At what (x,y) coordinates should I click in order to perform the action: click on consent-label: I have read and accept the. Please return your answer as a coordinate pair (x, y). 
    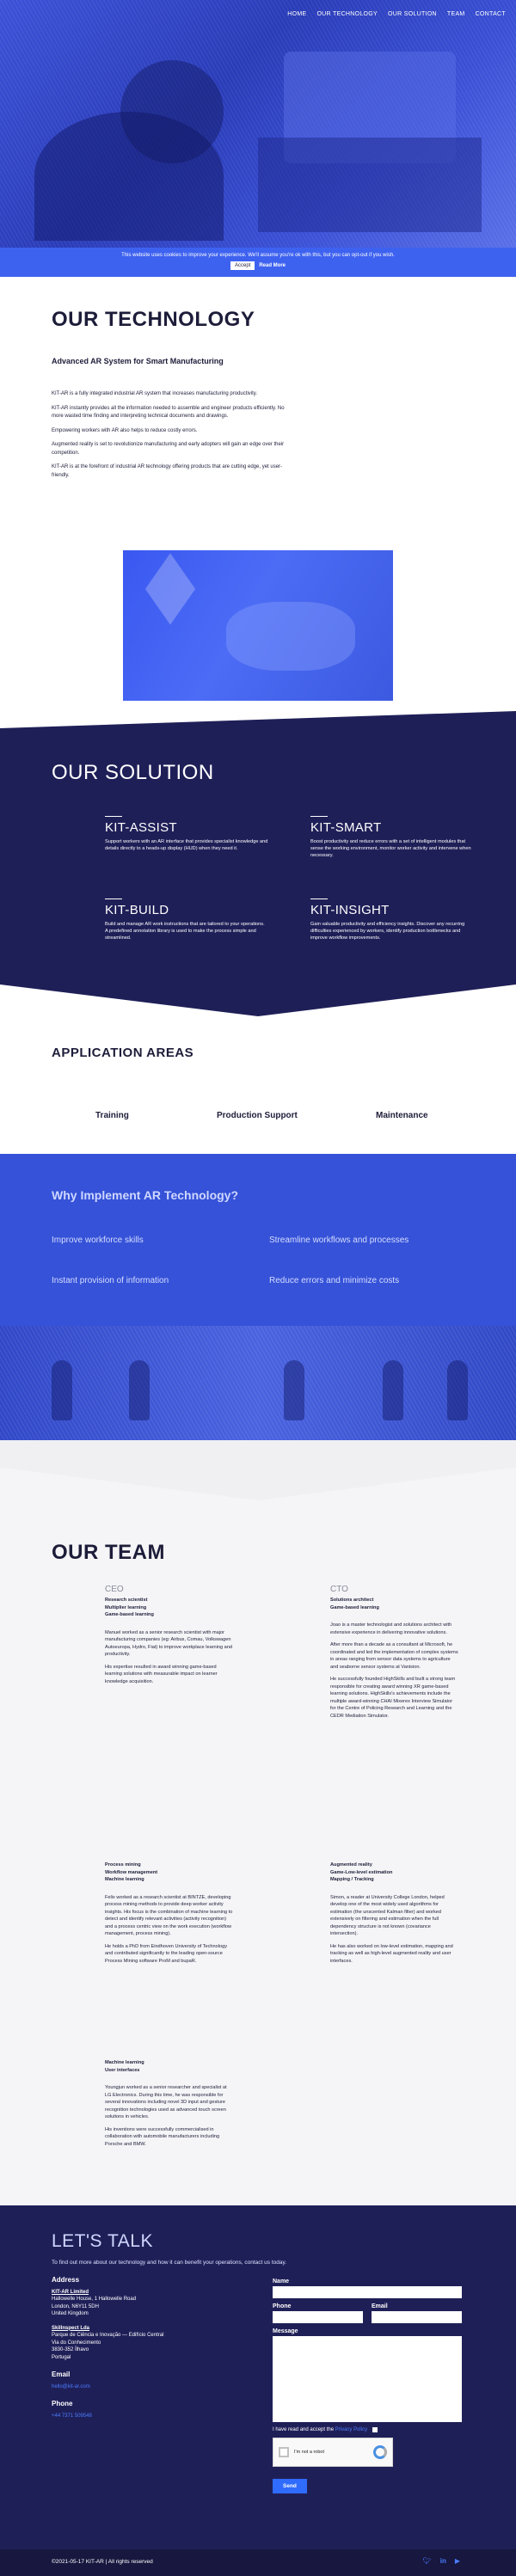
    Looking at the image, I should click on (304, 2430).